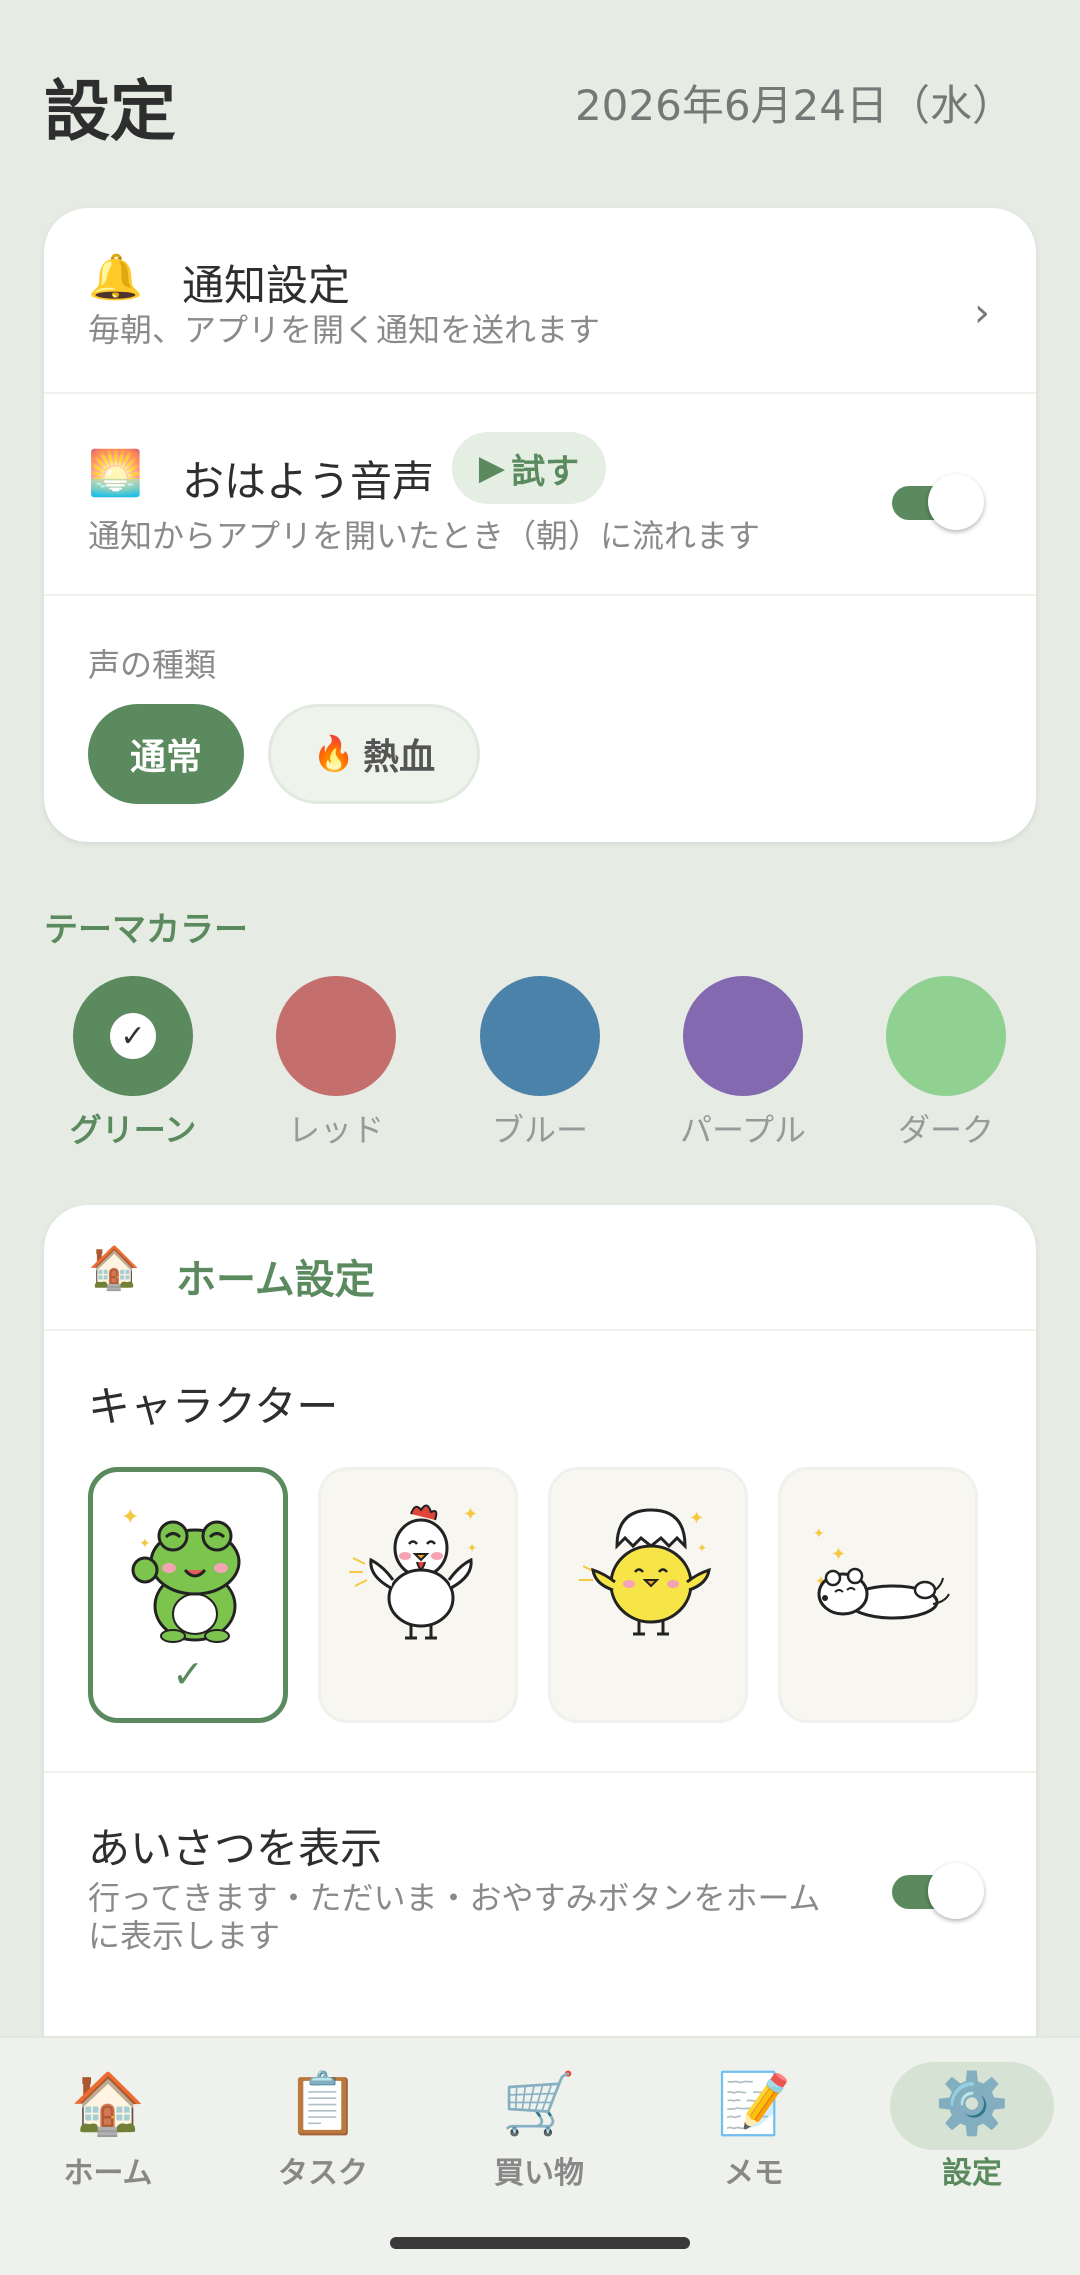 The height and width of the screenshot is (2275, 1080). I want to click on greeting-subtitle: 行ってきます・ただいま・おやすみボタンをホームに表示します, so click(454, 1917).